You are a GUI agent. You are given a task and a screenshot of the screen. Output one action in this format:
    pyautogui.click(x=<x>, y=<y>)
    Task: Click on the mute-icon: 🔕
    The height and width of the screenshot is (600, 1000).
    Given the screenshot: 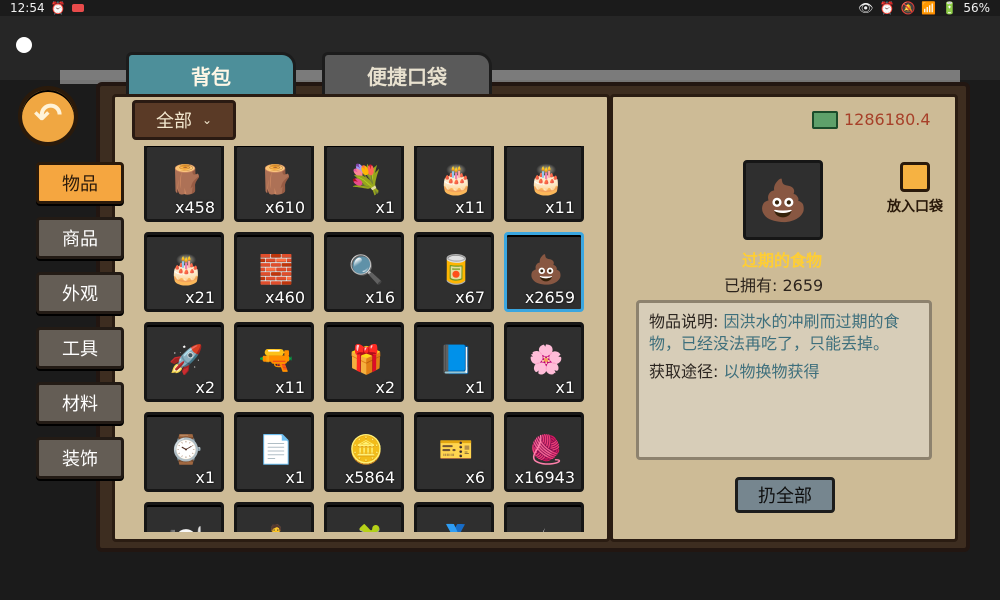 What is the action you would take?
    pyautogui.click(x=908, y=8)
    